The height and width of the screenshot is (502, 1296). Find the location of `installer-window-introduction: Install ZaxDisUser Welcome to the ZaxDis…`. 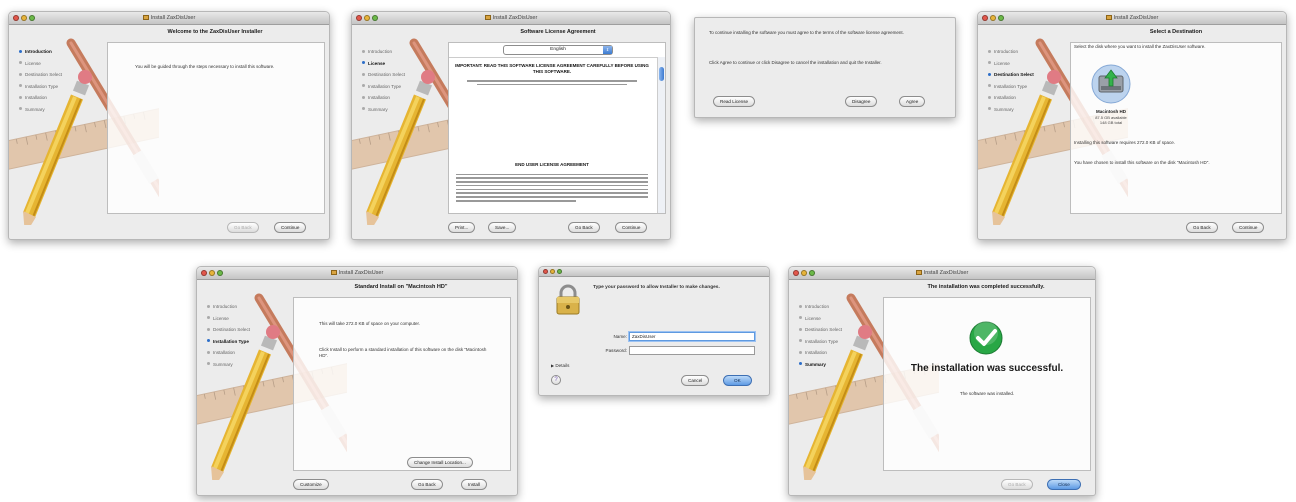

installer-window-introduction: Install ZaxDisUser Welcome to the ZaxDis… is located at coordinates (169, 125).